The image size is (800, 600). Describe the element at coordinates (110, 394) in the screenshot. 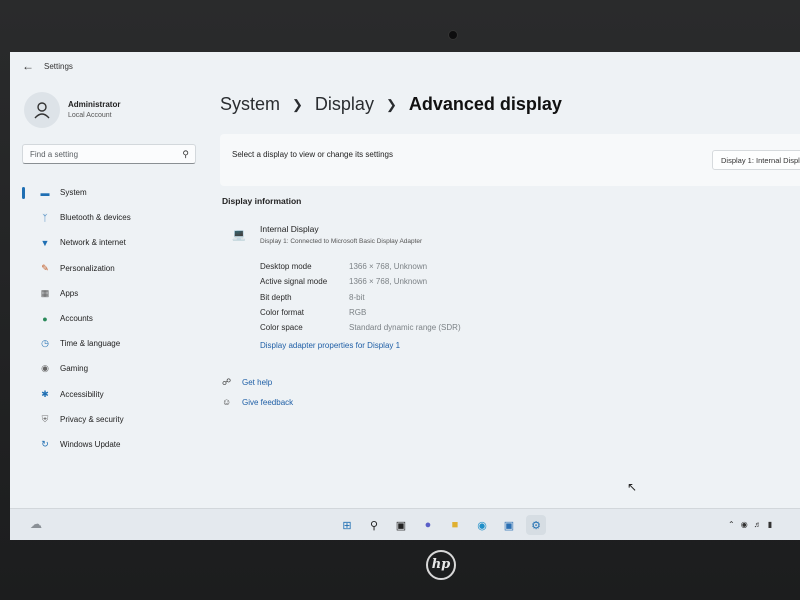

I see `sidebar-item-accessibility: ✱ Accessibility` at that location.